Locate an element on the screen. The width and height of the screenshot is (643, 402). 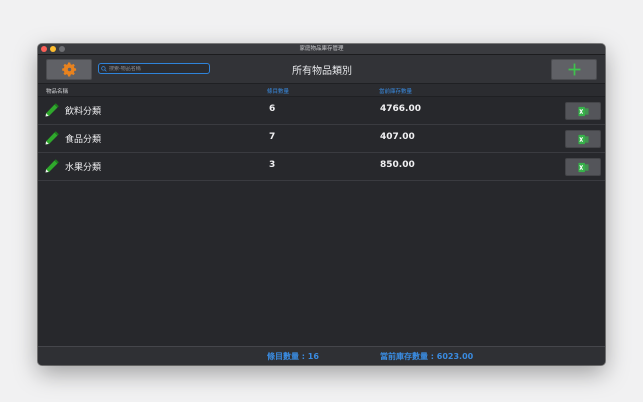
search-input is located at coordinates (156, 68).